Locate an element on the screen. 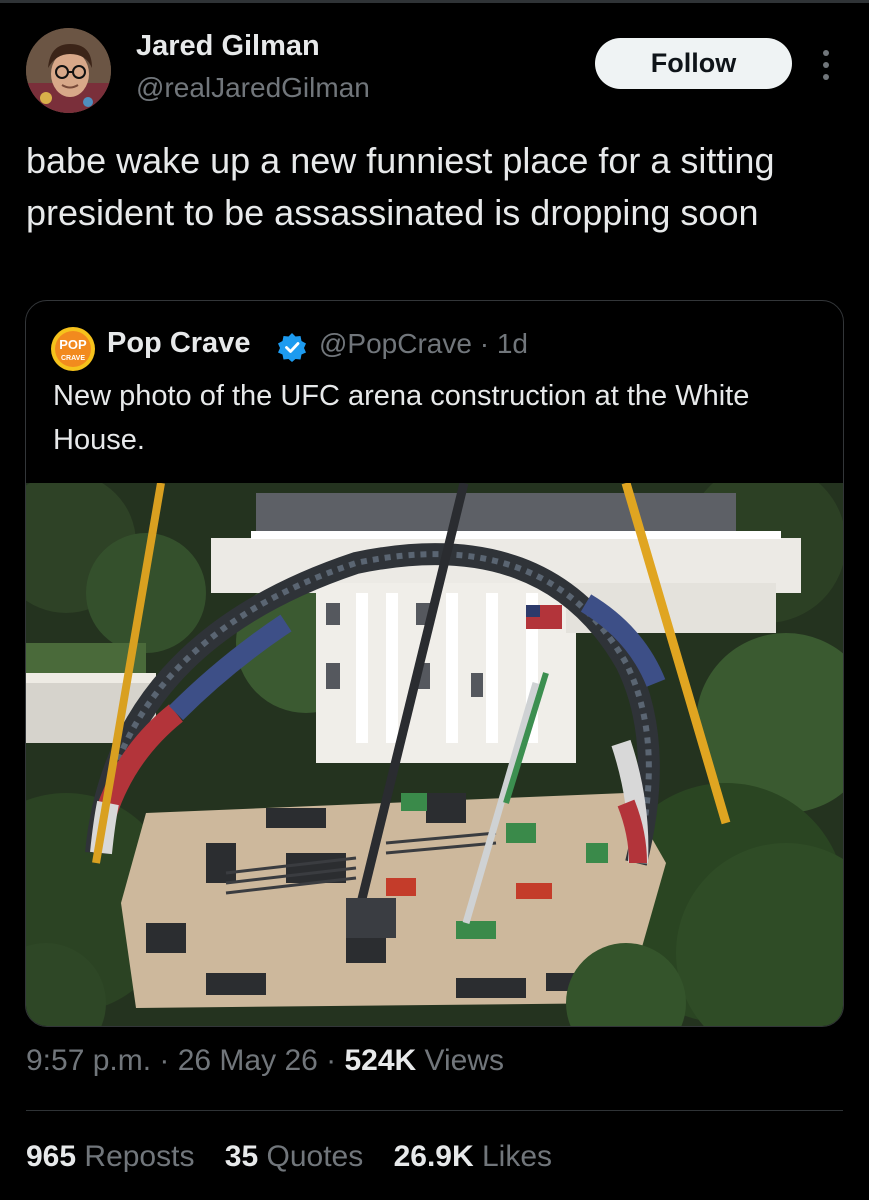 Image resolution: width=869 pixels, height=1200 pixels. author-handle: @realJaredGilman is located at coordinates (253, 88).